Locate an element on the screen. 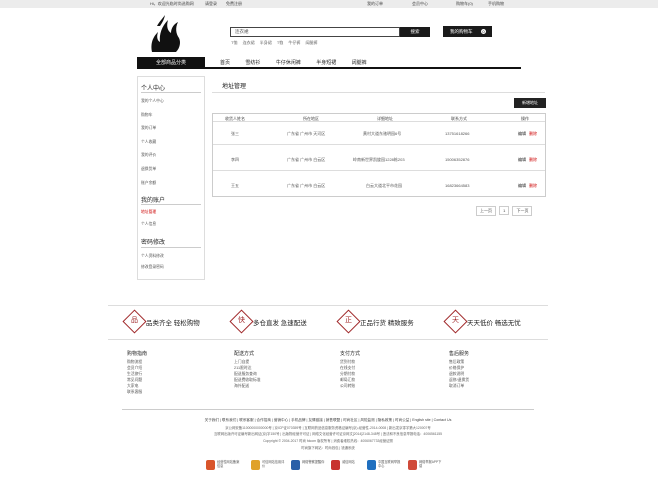 This screenshot has height=480, width=658. nav-item-wide-pants: 阔腿裤 is located at coordinates (359, 62).